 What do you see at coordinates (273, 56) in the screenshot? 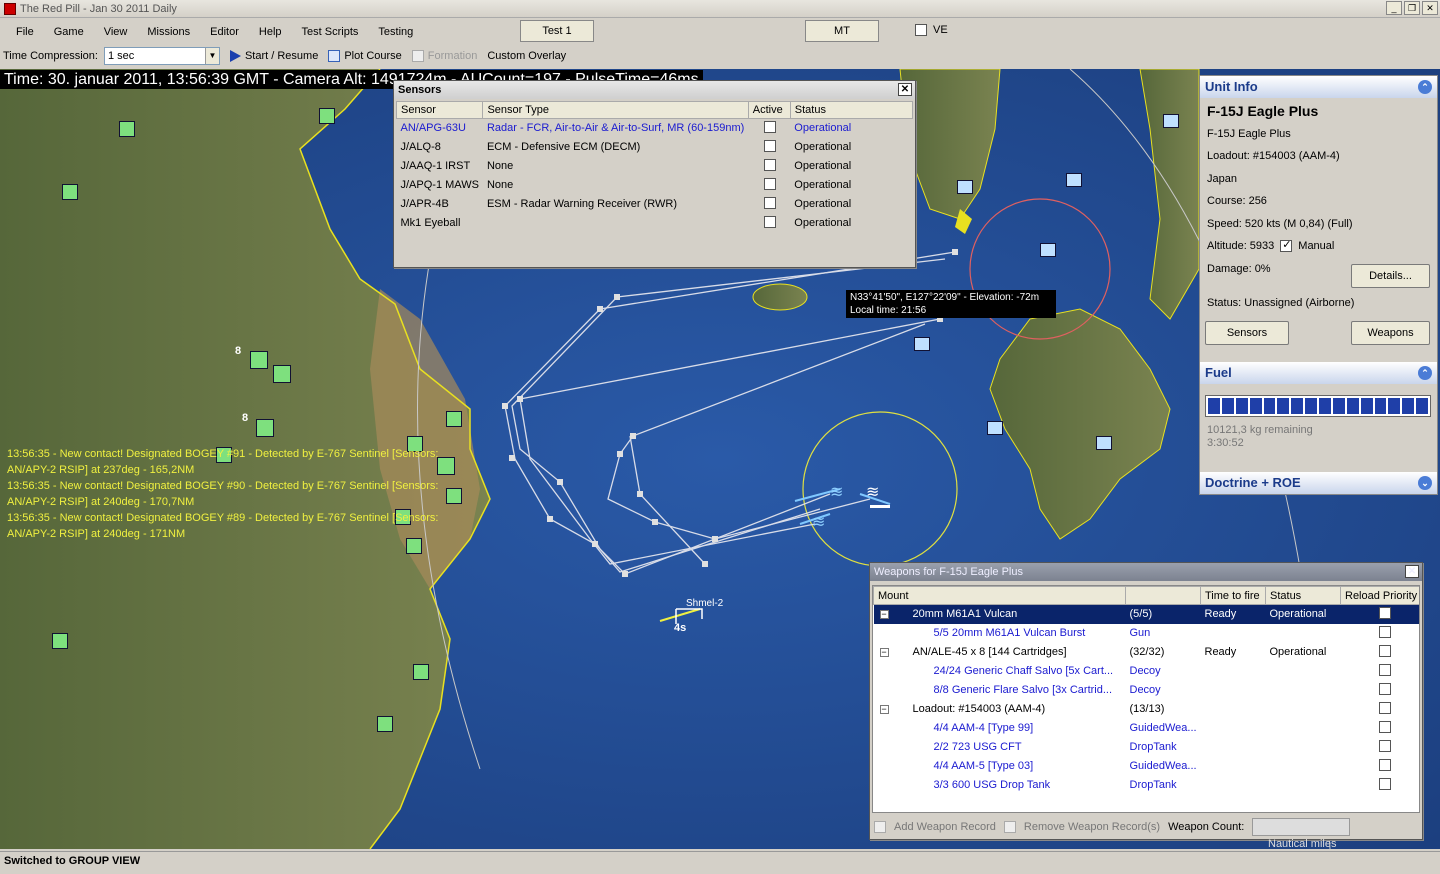
I see `start-resume-button: Start / Resume` at bounding box center [273, 56].